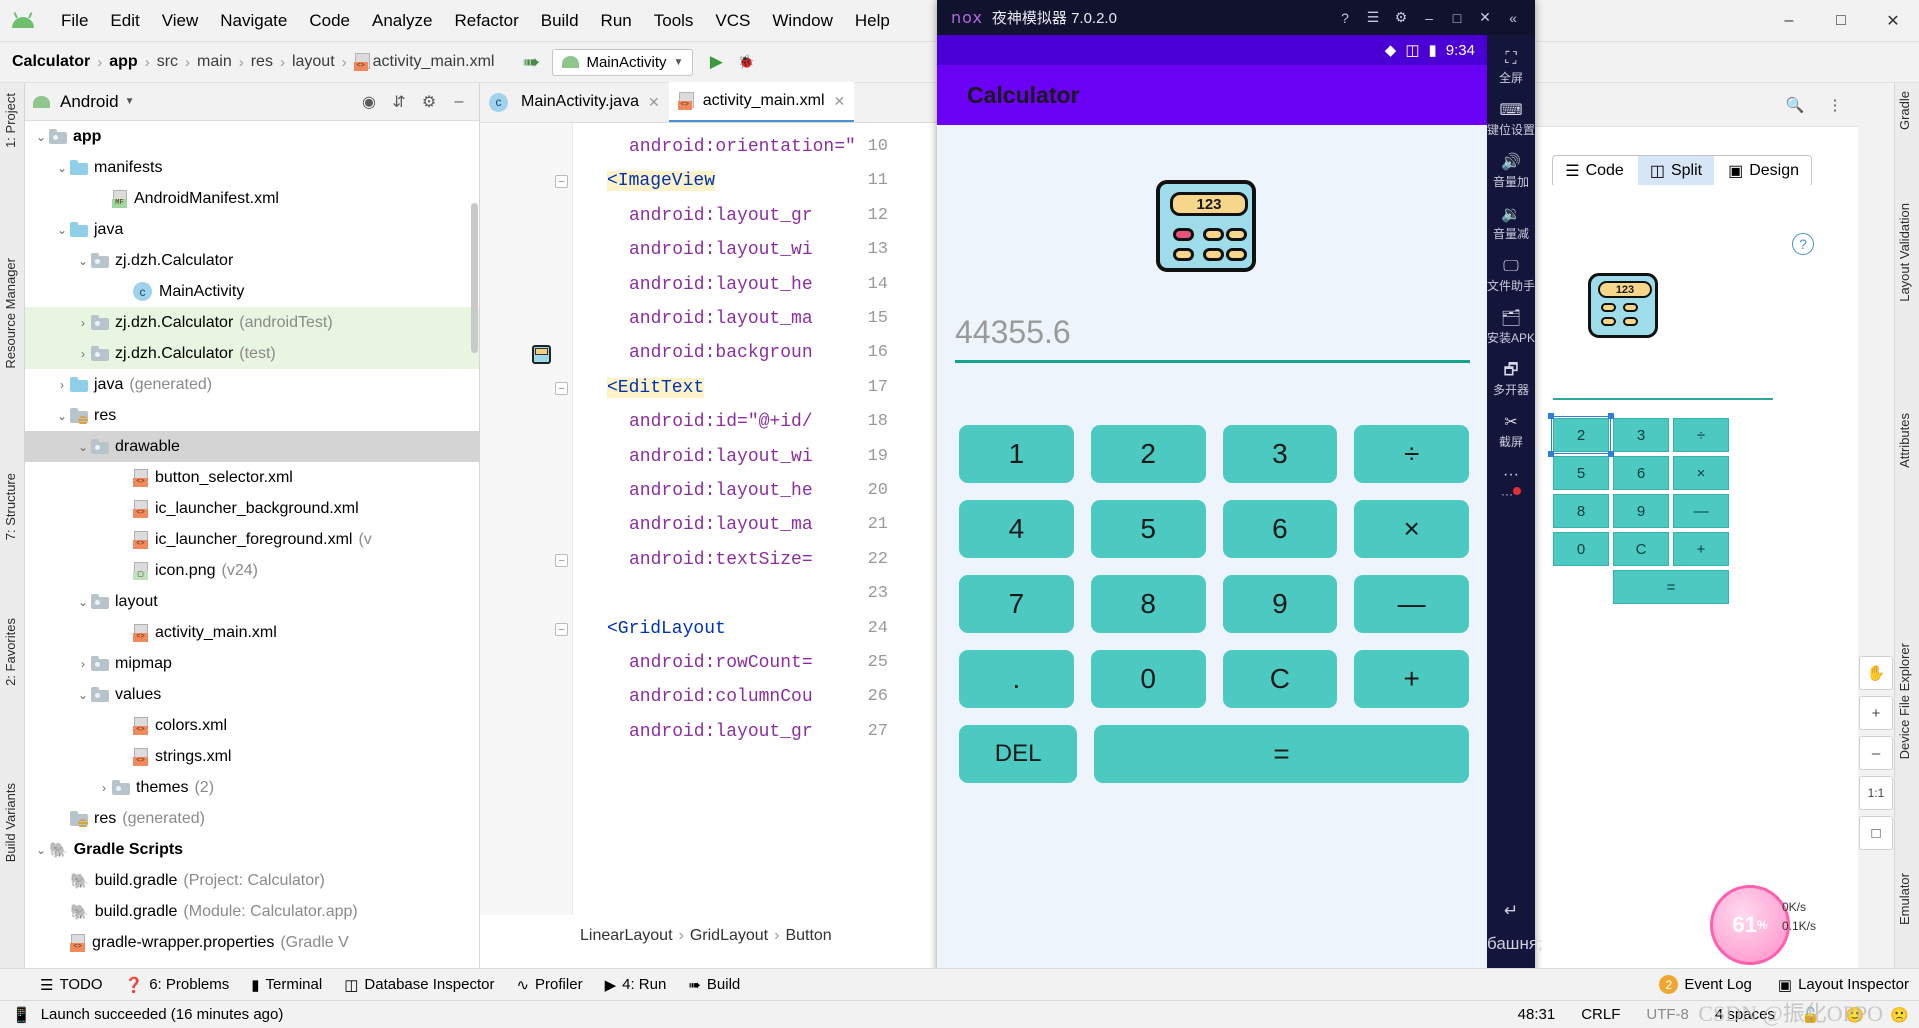 The image size is (1919, 1028). I want to click on menu-icon: ☰, so click(1373, 17).